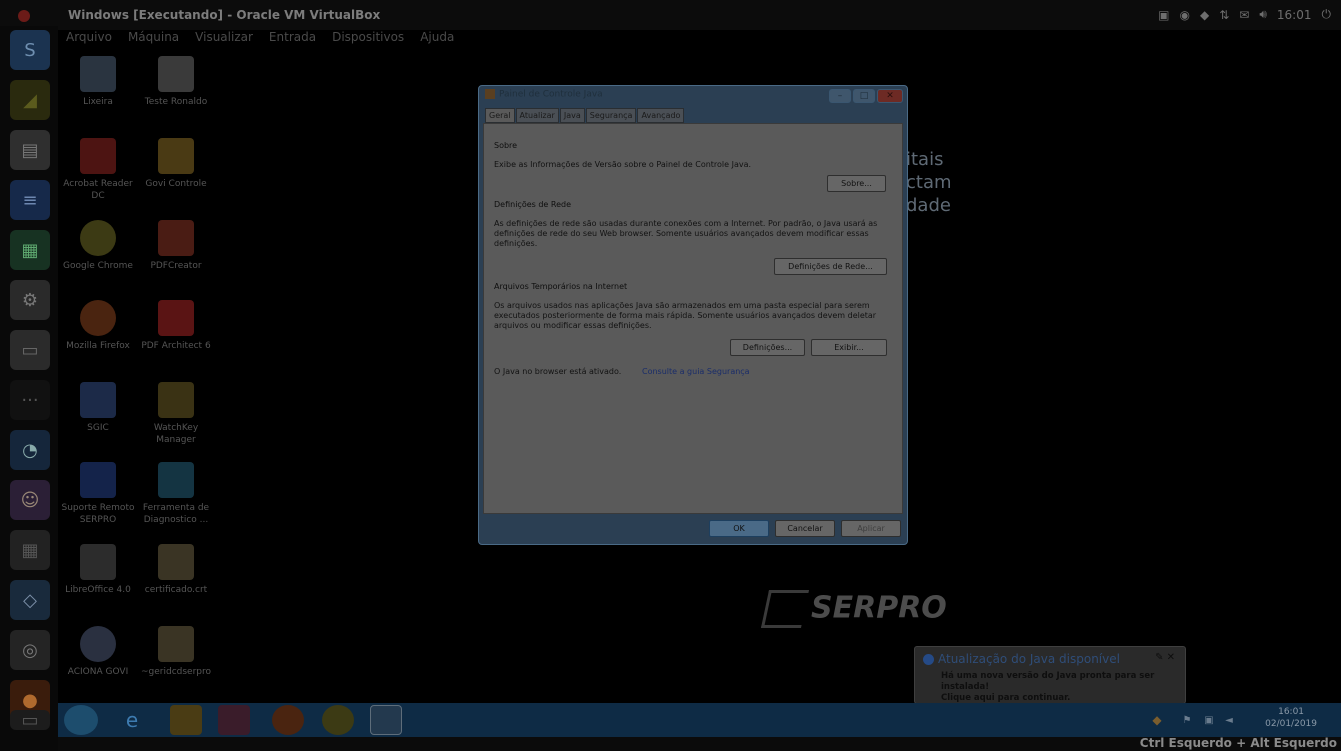 The height and width of the screenshot is (751, 1341). Describe the element at coordinates (30, 450) in the screenshot. I see `windows-vm-icon: ◔` at that location.